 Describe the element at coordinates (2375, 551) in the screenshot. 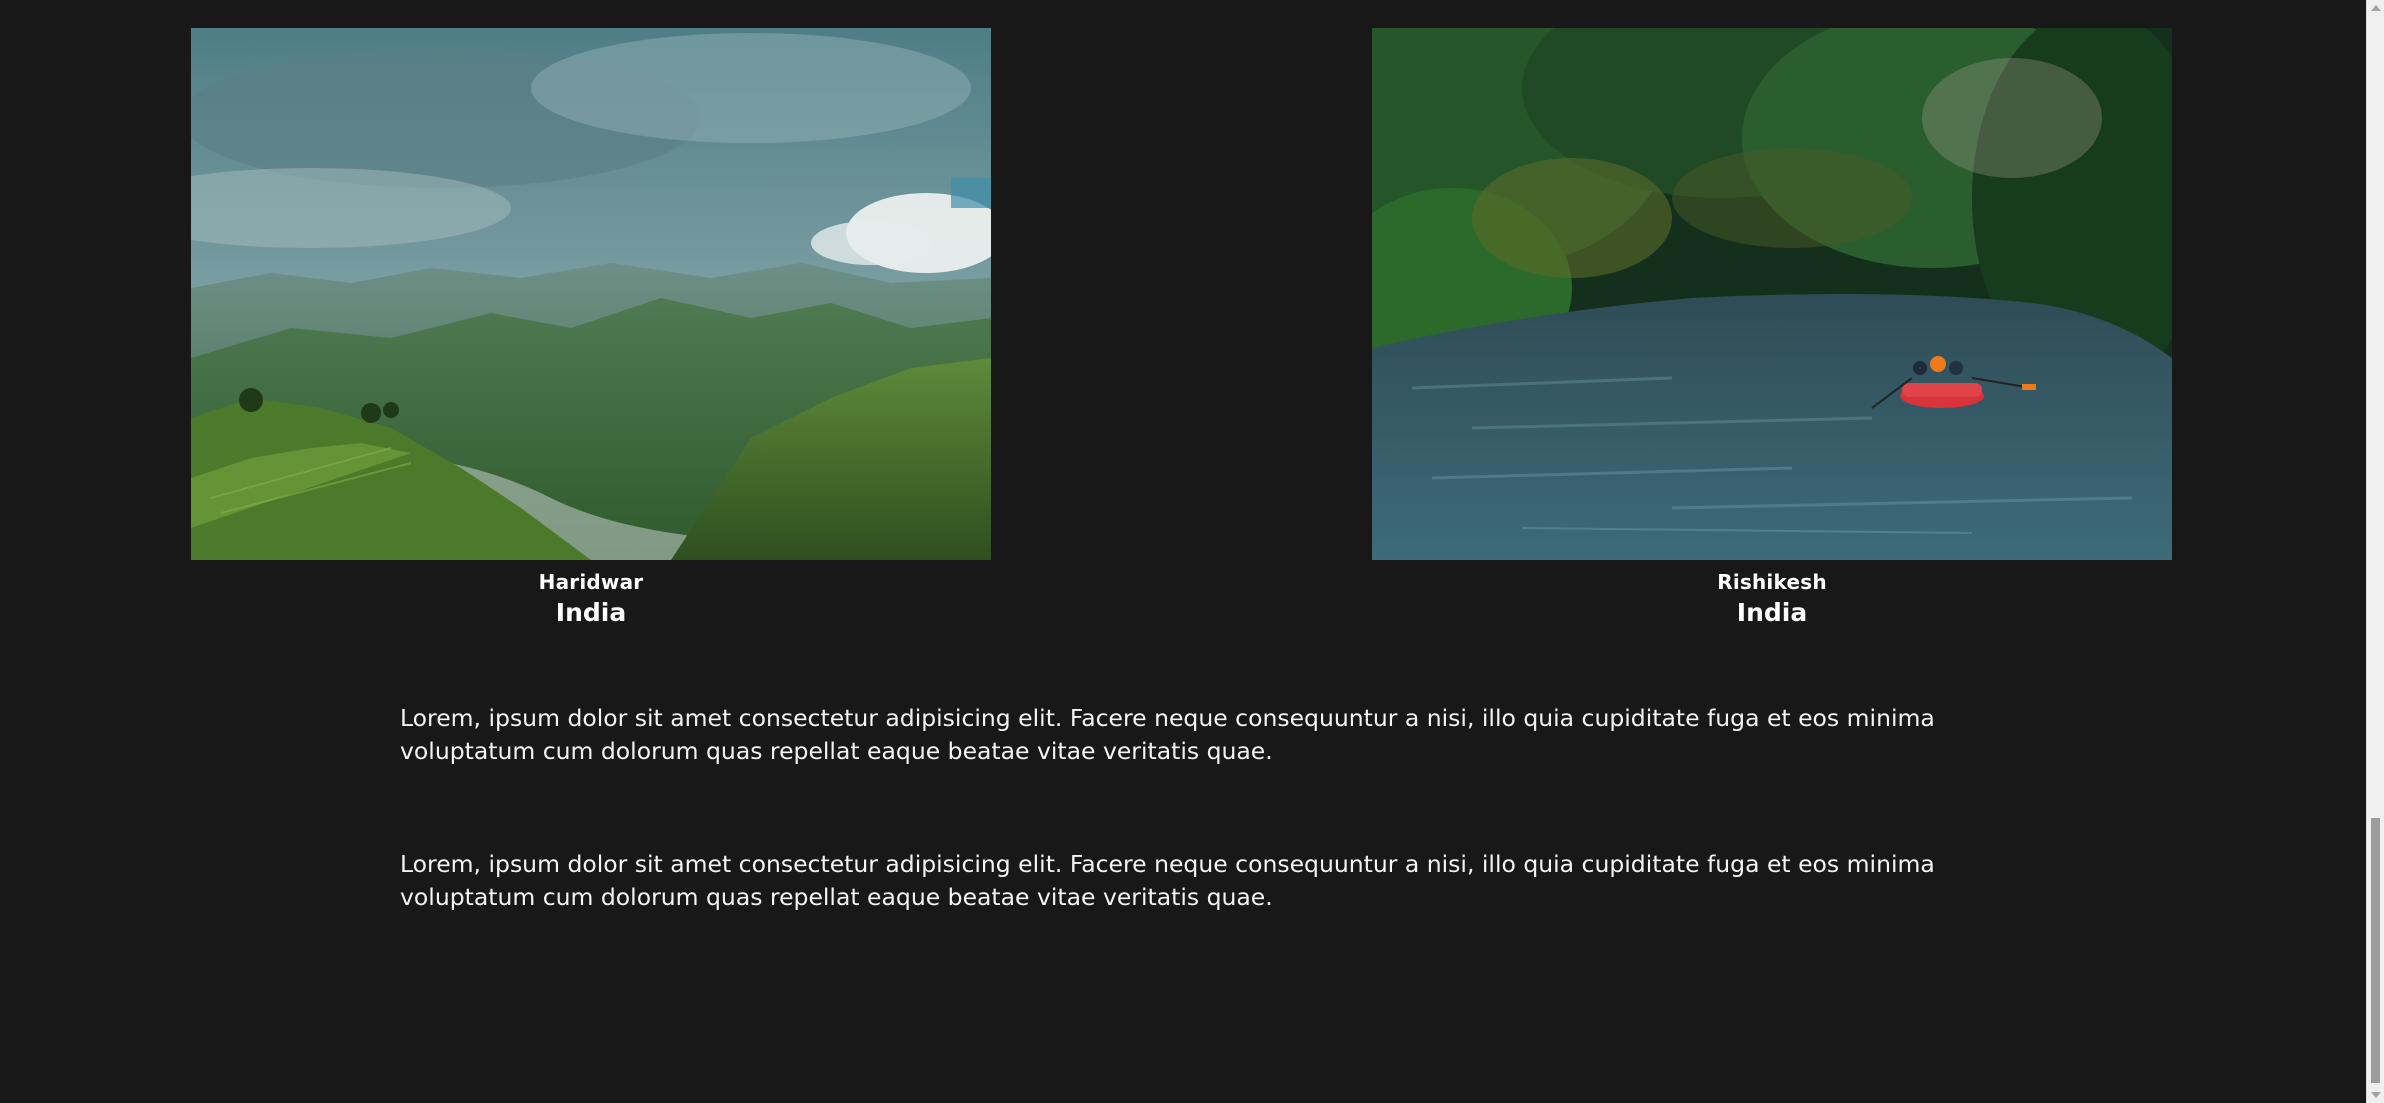

I see `vertical-scrollbar` at that location.